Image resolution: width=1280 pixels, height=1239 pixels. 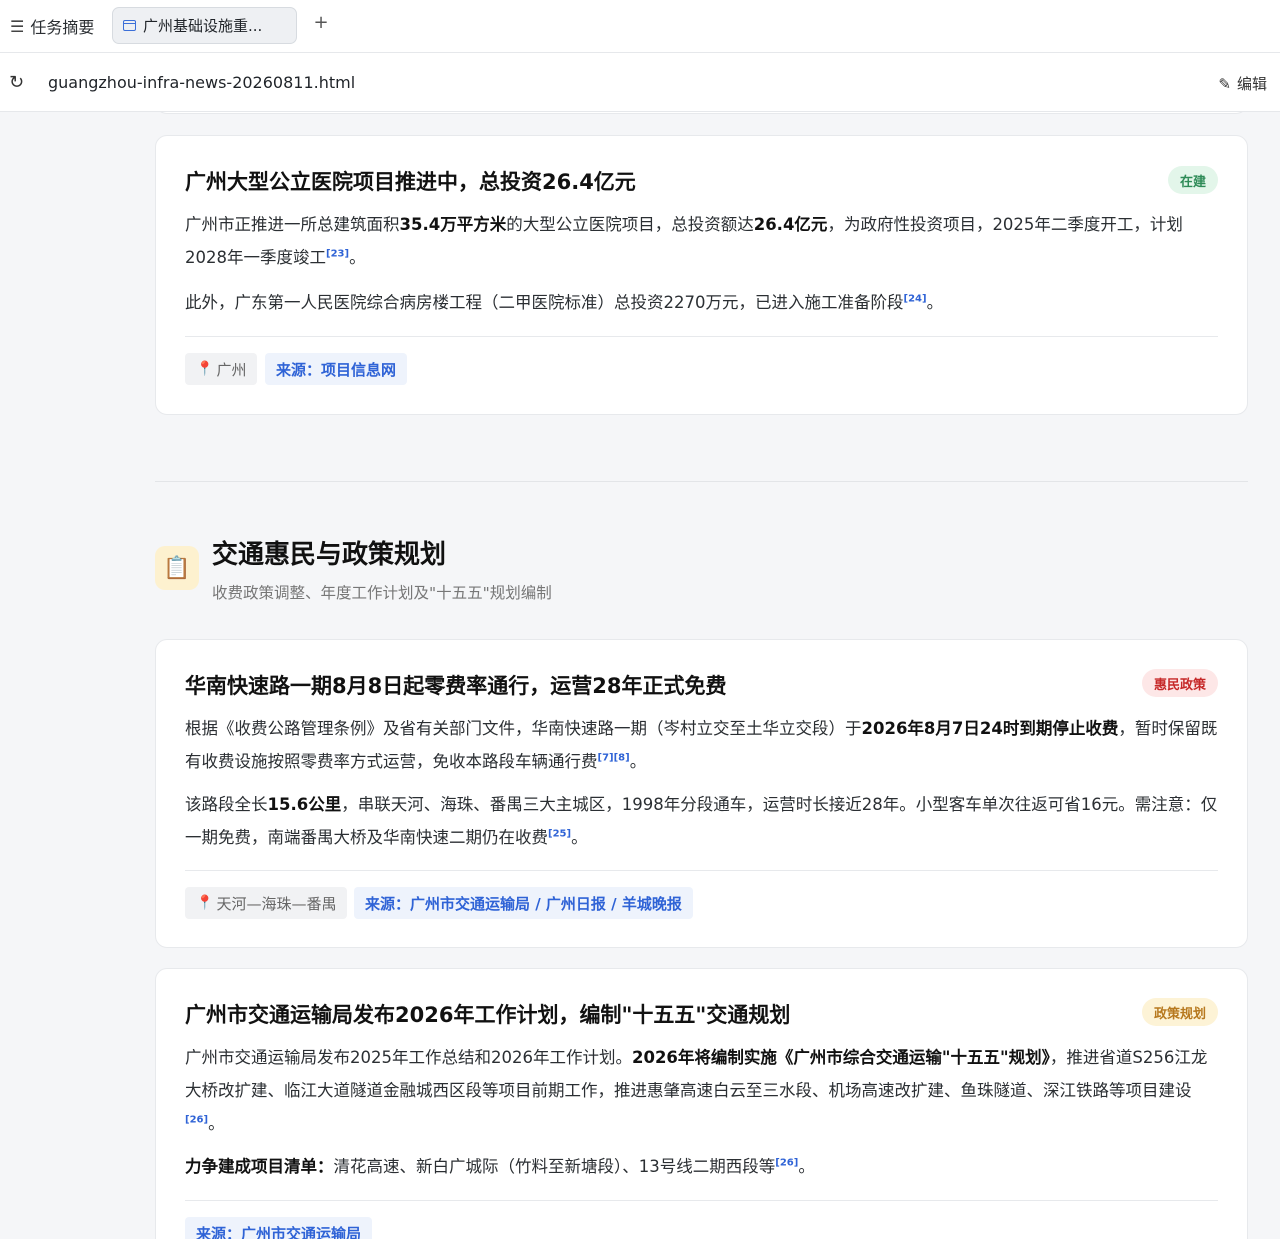 What do you see at coordinates (336, 369) in the screenshot?
I see `source-tag: 来源：项目信息网` at bounding box center [336, 369].